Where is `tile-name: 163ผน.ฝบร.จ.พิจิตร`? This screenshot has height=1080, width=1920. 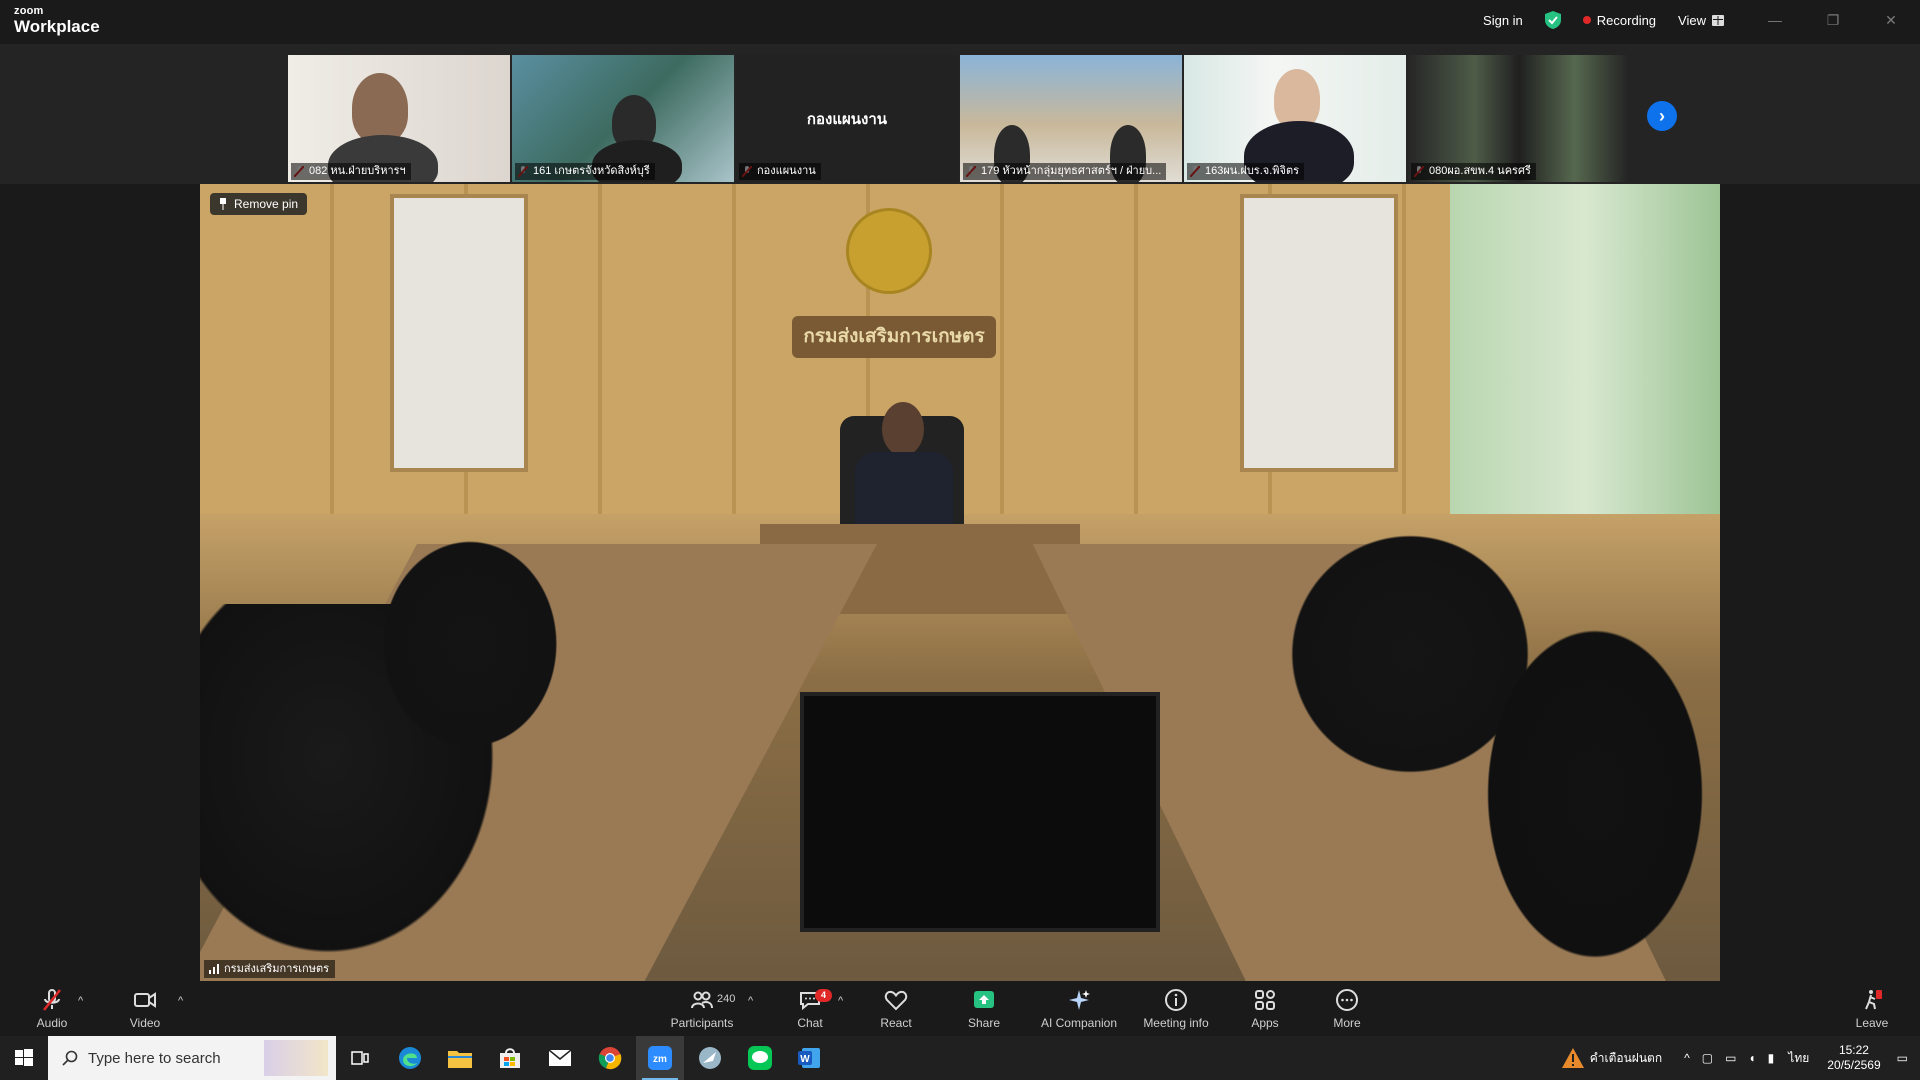 tile-name: 163ผน.ฝบร.จ.พิจิตร is located at coordinates (1246, 171).